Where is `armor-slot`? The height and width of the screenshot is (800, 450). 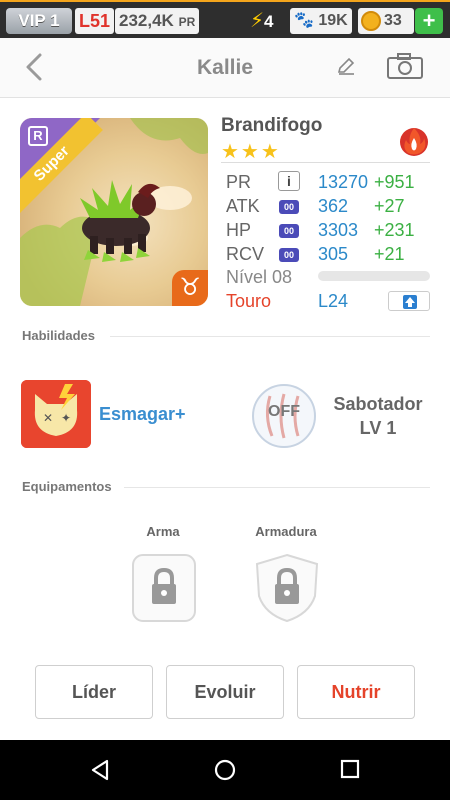 armor-slot is located at coordinates (287, 588).